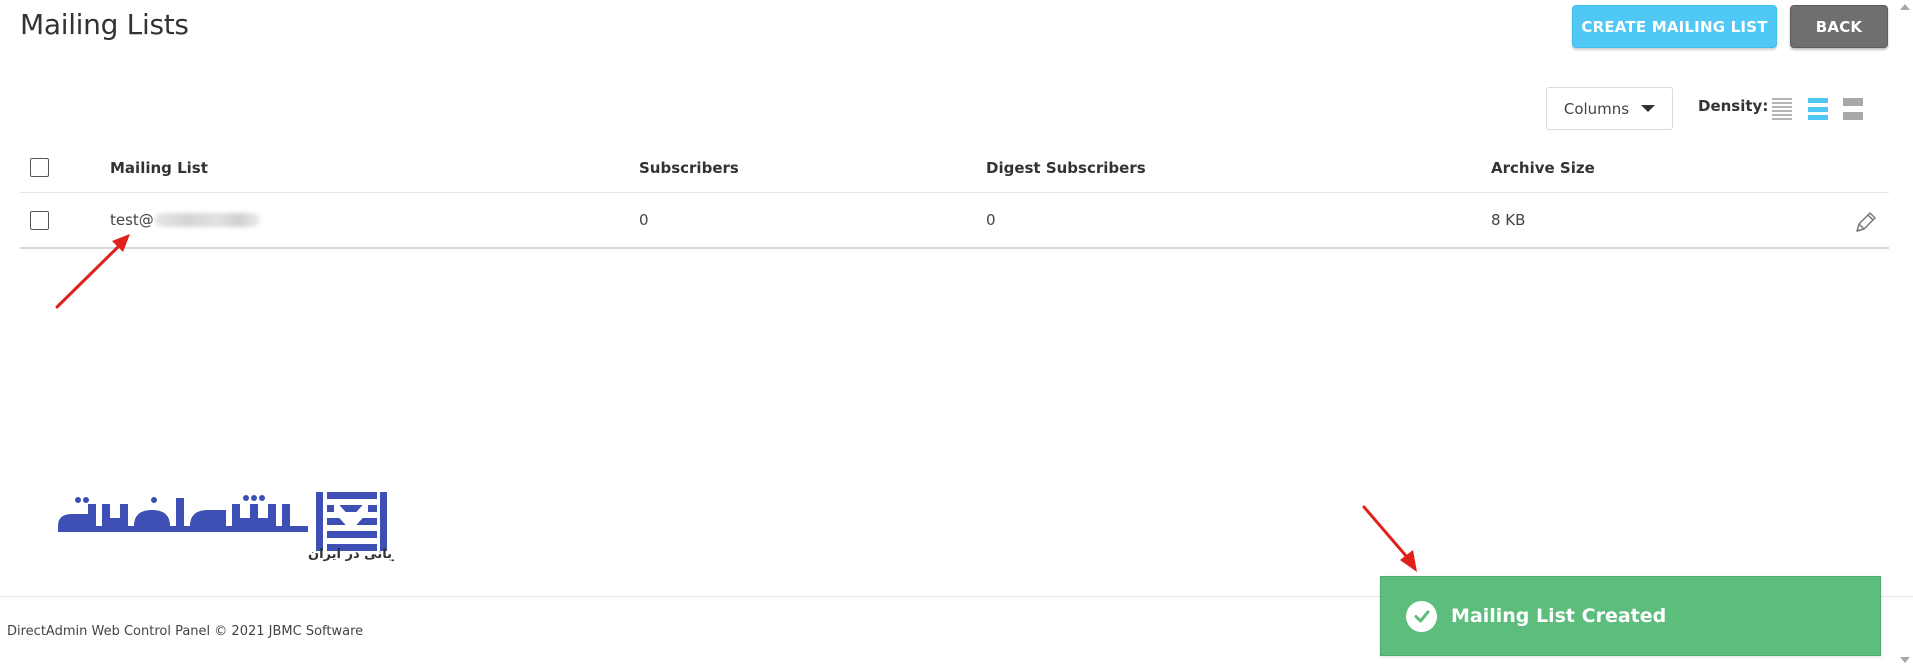 Image resolution: width=1913 pixels, height=665 pixels. What do you see at coordinates (39, 167) in the screenshot?
I see `select-all-checkbox` at bounding box center [39, 167].